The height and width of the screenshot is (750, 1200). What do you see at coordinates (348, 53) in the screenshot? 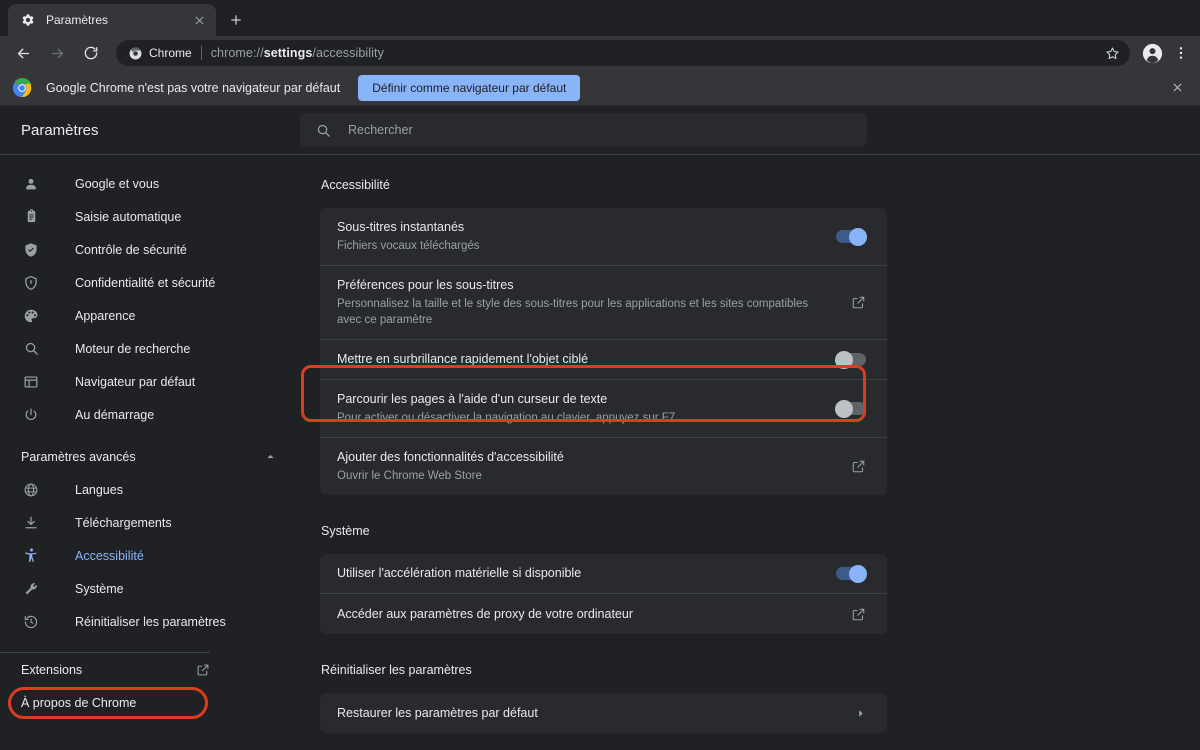
I see `omnibox-url-suffix: /accessibility` at bounding box center [348, 53].